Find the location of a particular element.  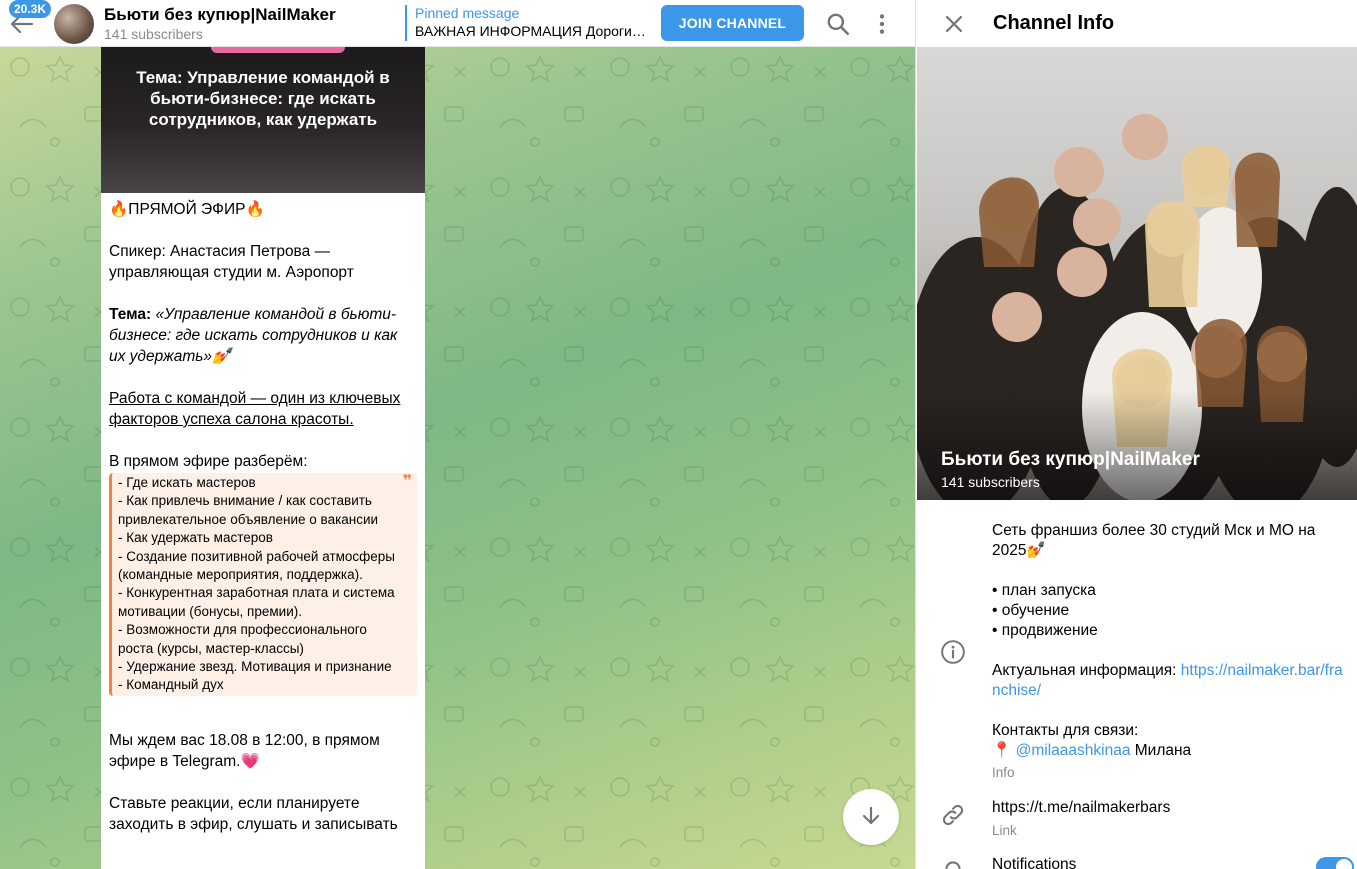

description-bullet: • обучение is located at coordinates (1031, 610).